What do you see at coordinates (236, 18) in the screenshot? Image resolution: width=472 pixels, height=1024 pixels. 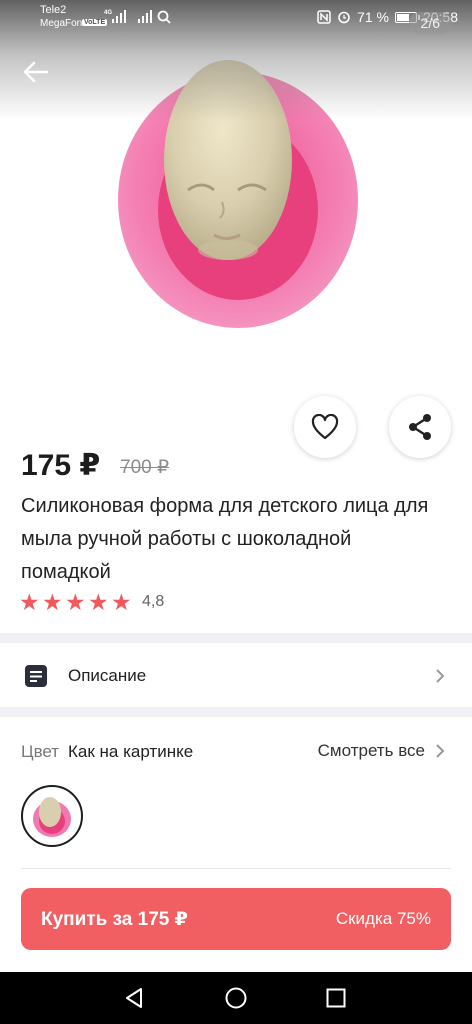 I see `status-bar: Tele2 MegaFon VoLTE 4G 71 % 20:58` at bounding box center [236, 18].